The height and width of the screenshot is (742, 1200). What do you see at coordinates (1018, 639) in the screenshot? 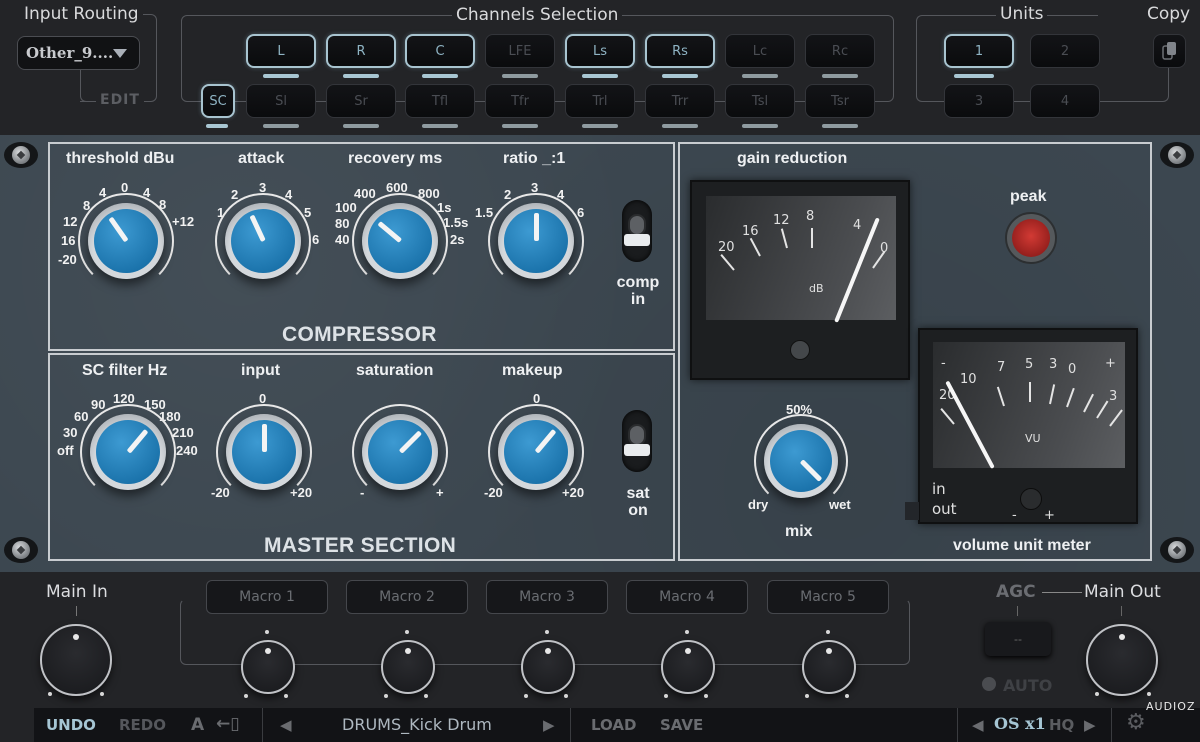
I see `agc-value-box: --` at bounding box center [1018, 639].